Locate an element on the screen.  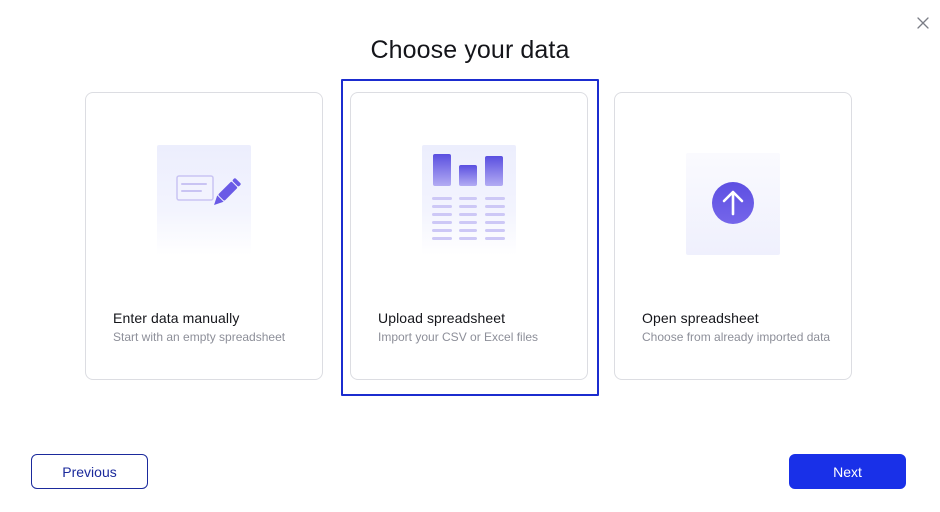
edit-form-icon is located at coordinates (204, 200).